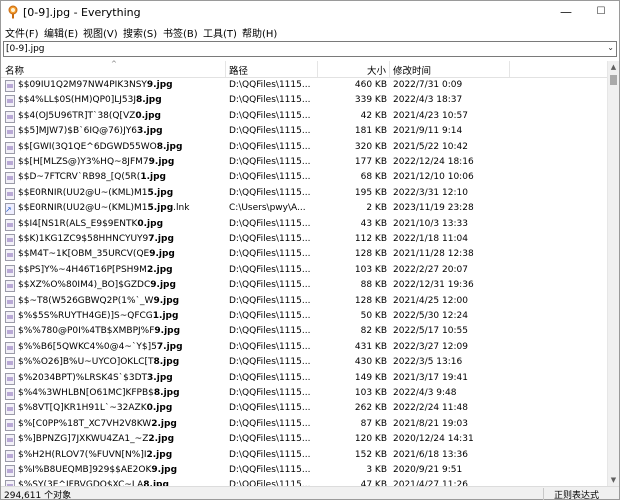 The height and width of the screenshot is (500, 620). I want to click on menu-tools: 工具(T), so click(220, 32).